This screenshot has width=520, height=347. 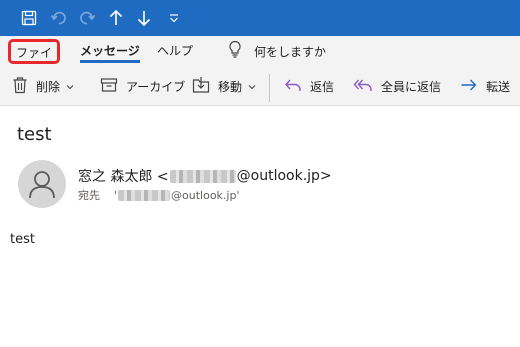 I want to click on tab-message-label: メッセージ, so click(x=110, y=51).